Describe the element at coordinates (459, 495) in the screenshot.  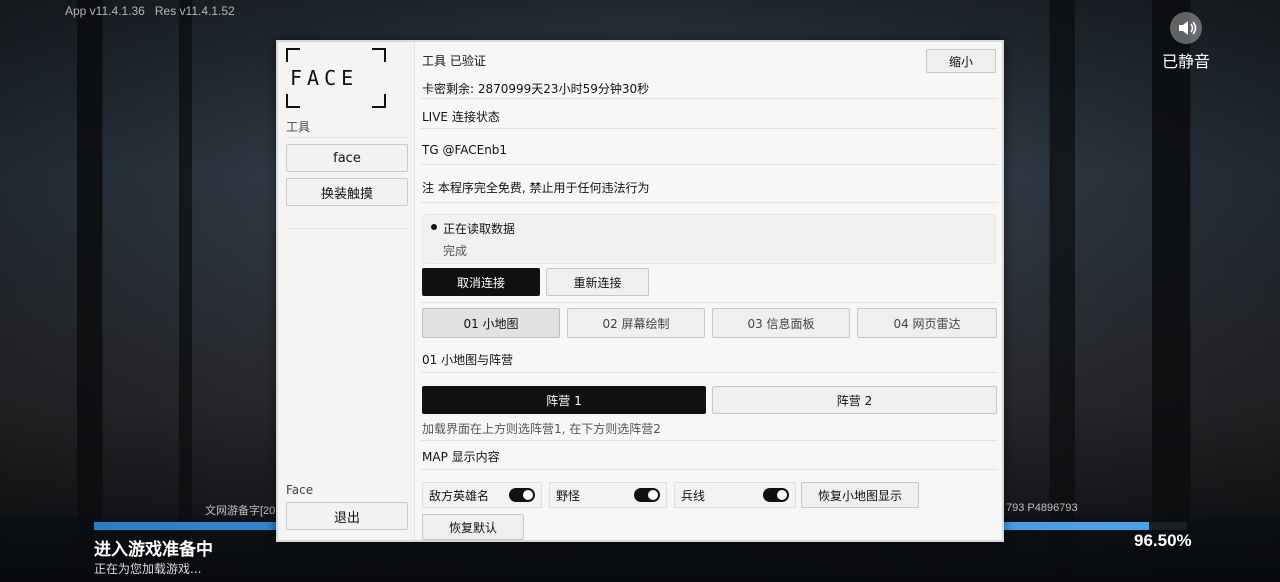
I see `toggle-enemy-hero-name-label: 敌方英雄名` at that location.